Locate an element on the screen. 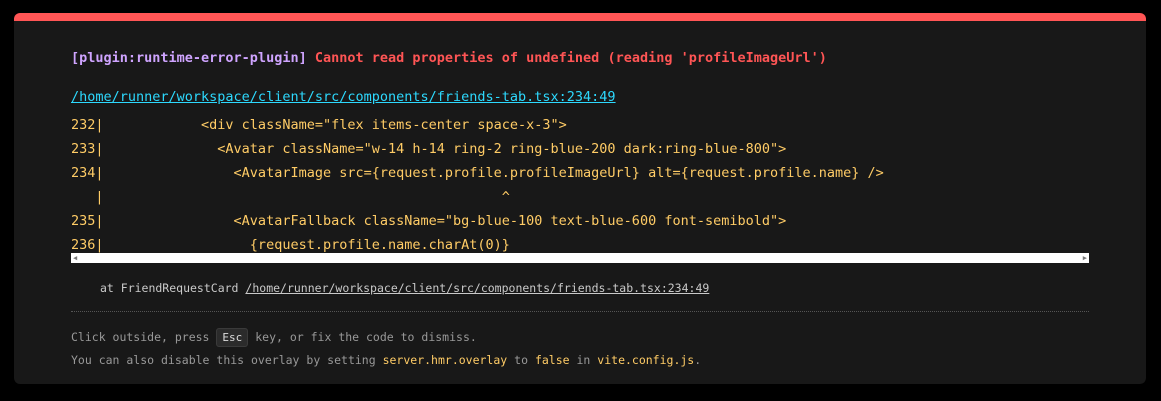 The width and height of the screenshot is (1161, 401). config-value: false is located at coordinates (552, 360).